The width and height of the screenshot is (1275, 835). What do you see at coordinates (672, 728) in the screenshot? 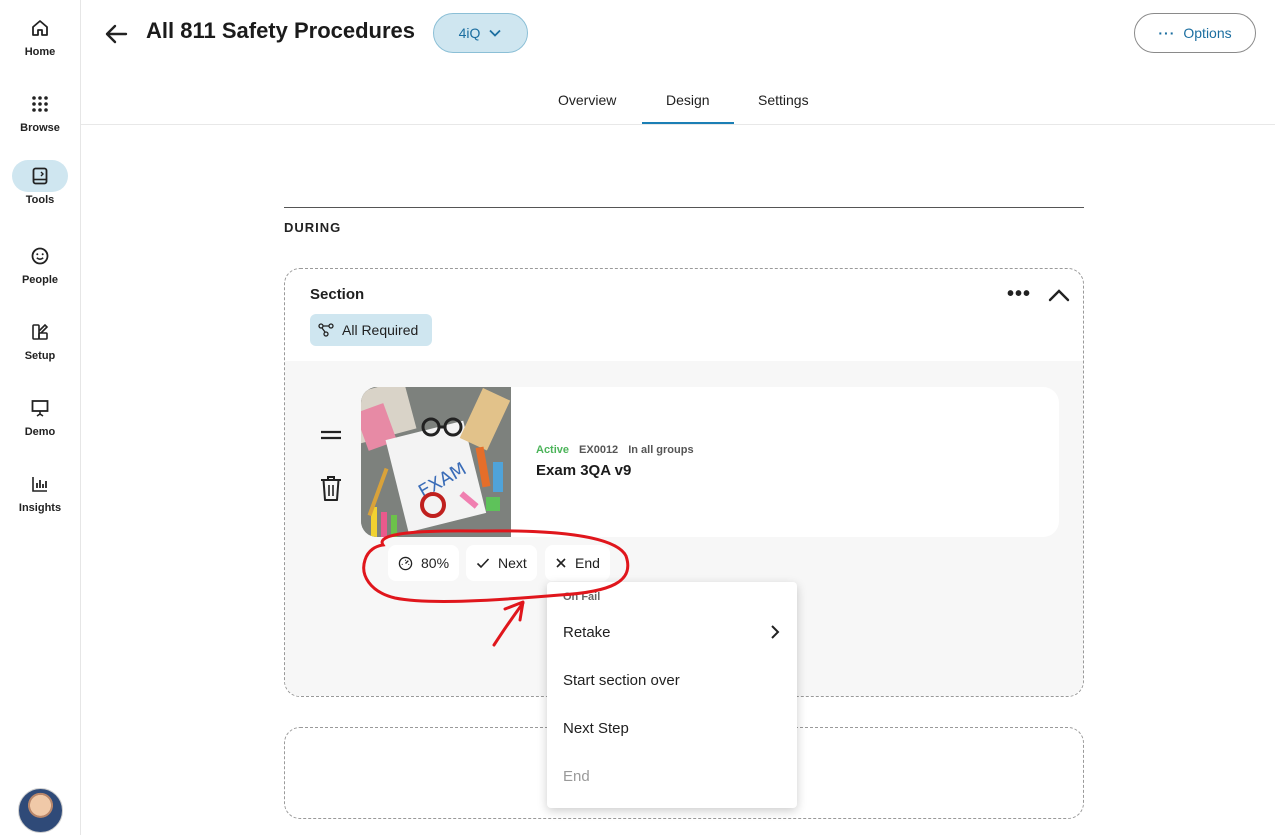
I see `menu-item-next-step: Next Step` at bounding box center [672, 728].